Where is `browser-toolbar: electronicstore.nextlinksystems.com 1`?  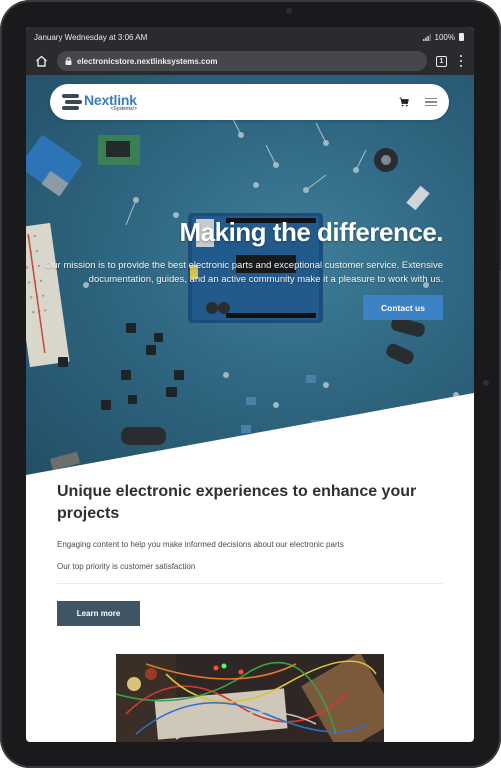
browser-toolbar: electronicstore.nextlinksystems.com 1 is located at coordinates (250, 61).